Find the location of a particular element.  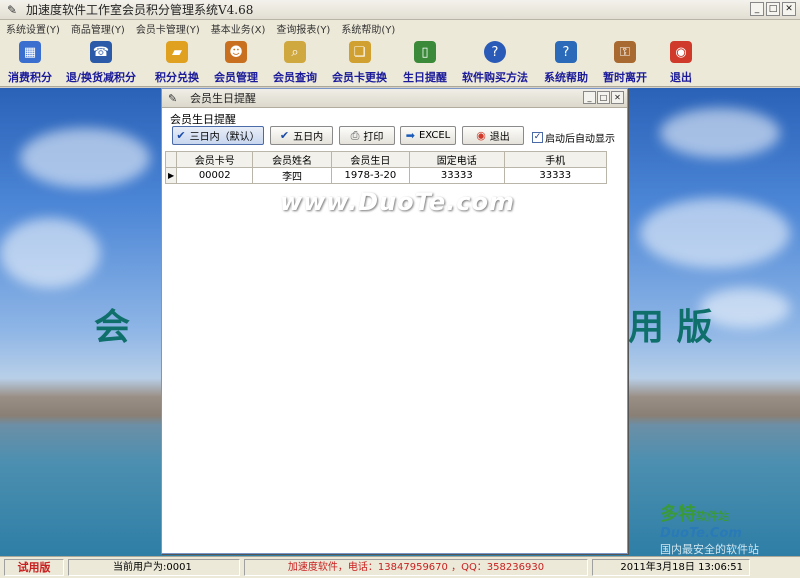

watermark-left: 会 is located at coordinates (112, 327).